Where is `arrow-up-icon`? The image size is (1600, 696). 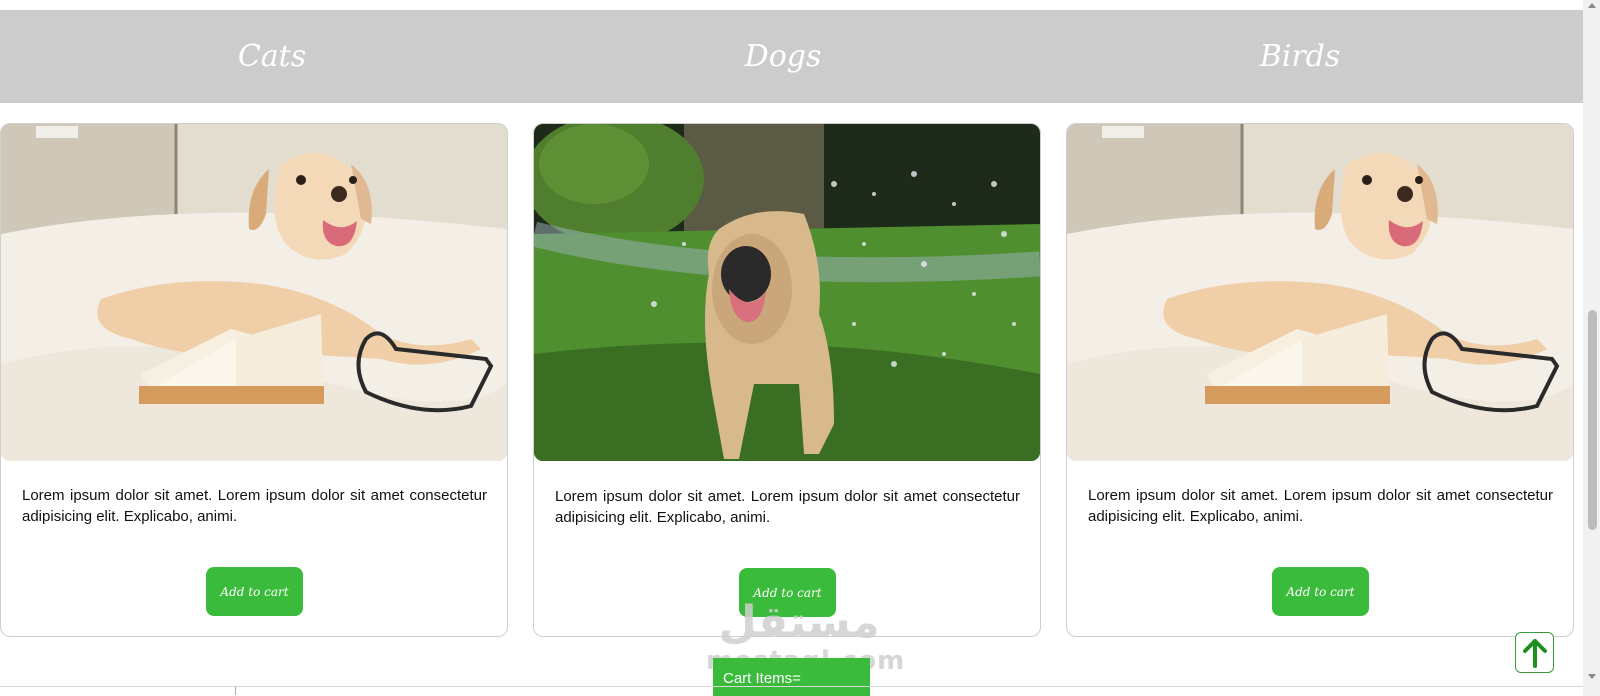
arrow-up-icon is located at coordinates (1534, 653).